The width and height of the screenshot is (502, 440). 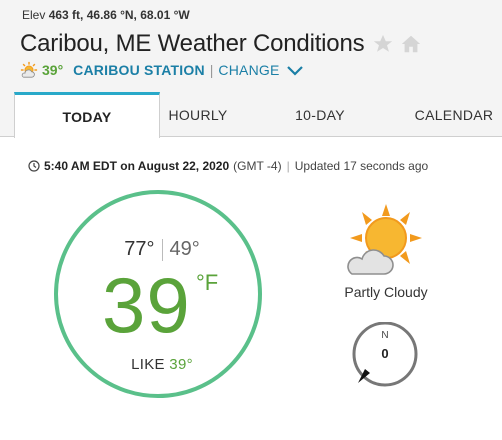 What do you see at coordinates (111, 15) in the screenshot?
I see `latitude: 46.86 °N,` at bounding box center [111, 15].